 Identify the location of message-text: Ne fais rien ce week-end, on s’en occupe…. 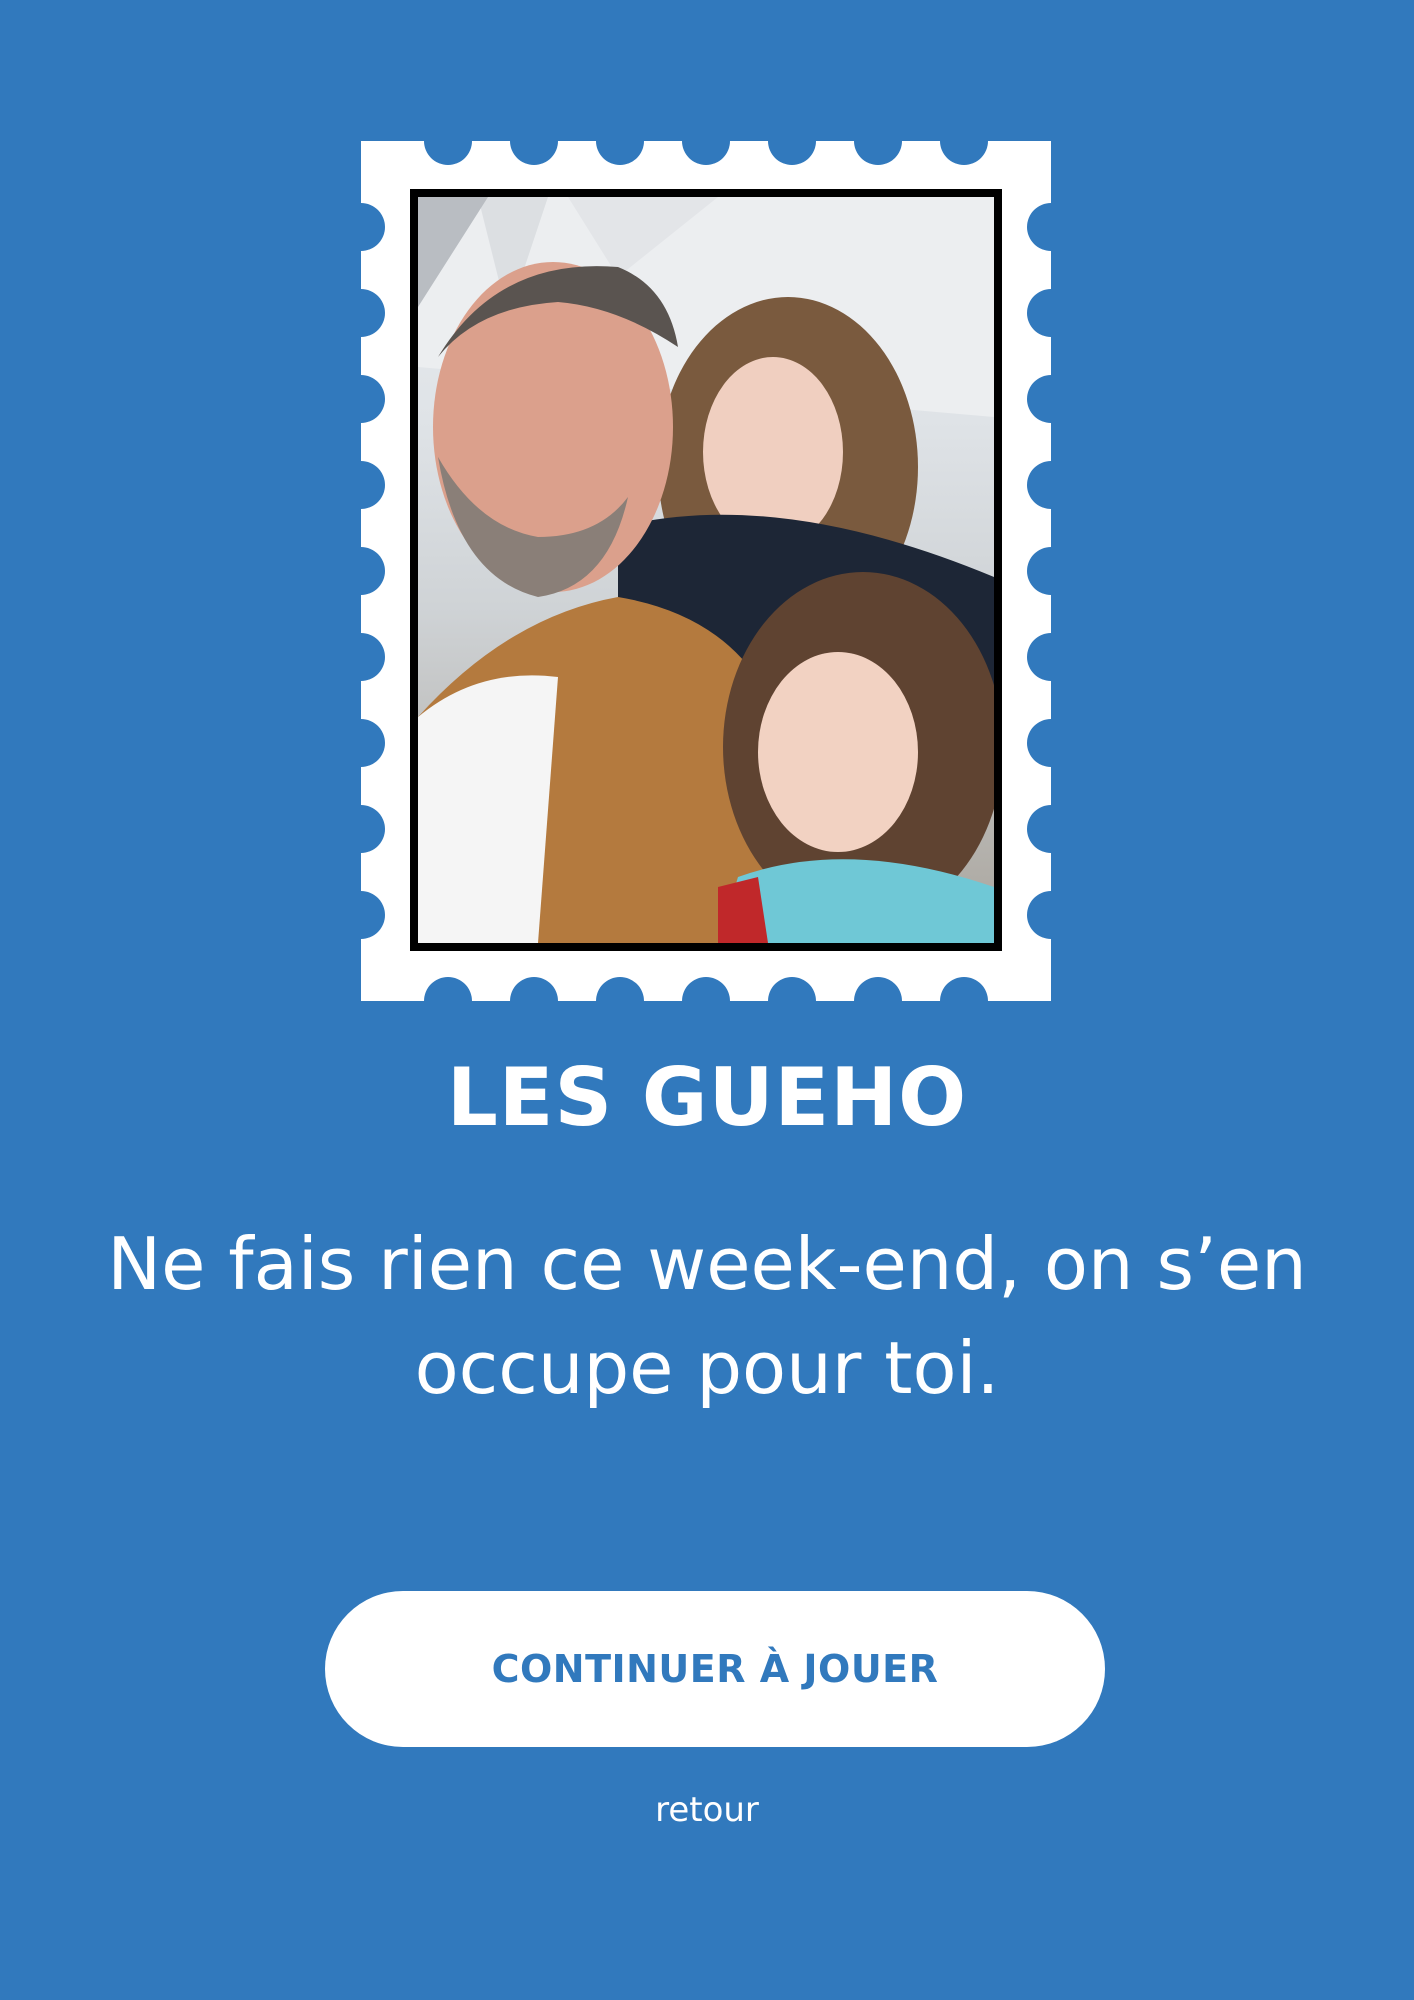
(707, 1316).